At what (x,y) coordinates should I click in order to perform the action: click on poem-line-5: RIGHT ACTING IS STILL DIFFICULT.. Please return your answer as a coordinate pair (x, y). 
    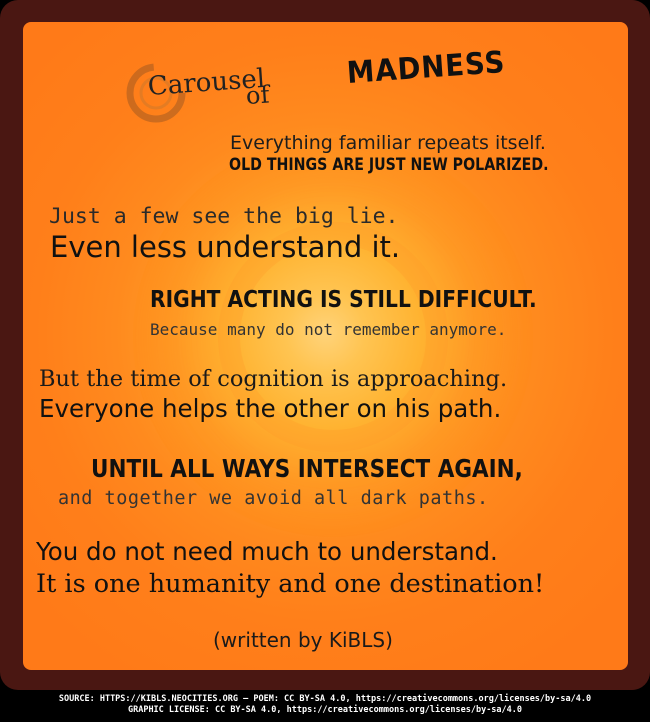
    Looking at the image, I should click on (343, 300).